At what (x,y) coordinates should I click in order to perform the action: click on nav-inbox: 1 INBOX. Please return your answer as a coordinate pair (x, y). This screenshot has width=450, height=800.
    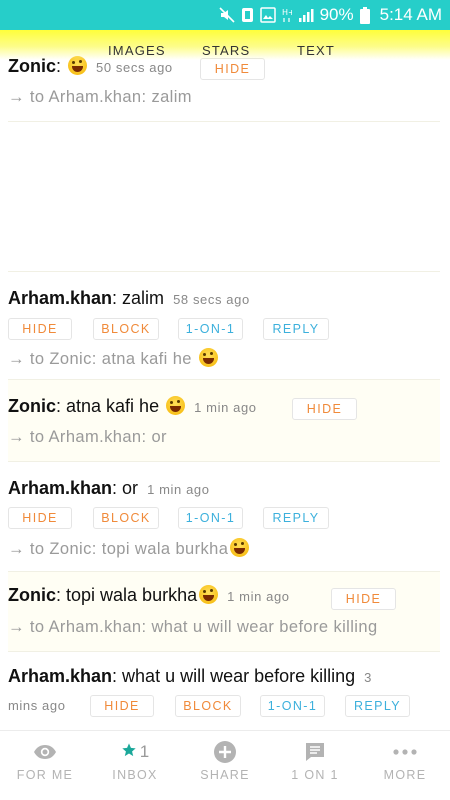
    Looking at the image, I should click on (135, 765).